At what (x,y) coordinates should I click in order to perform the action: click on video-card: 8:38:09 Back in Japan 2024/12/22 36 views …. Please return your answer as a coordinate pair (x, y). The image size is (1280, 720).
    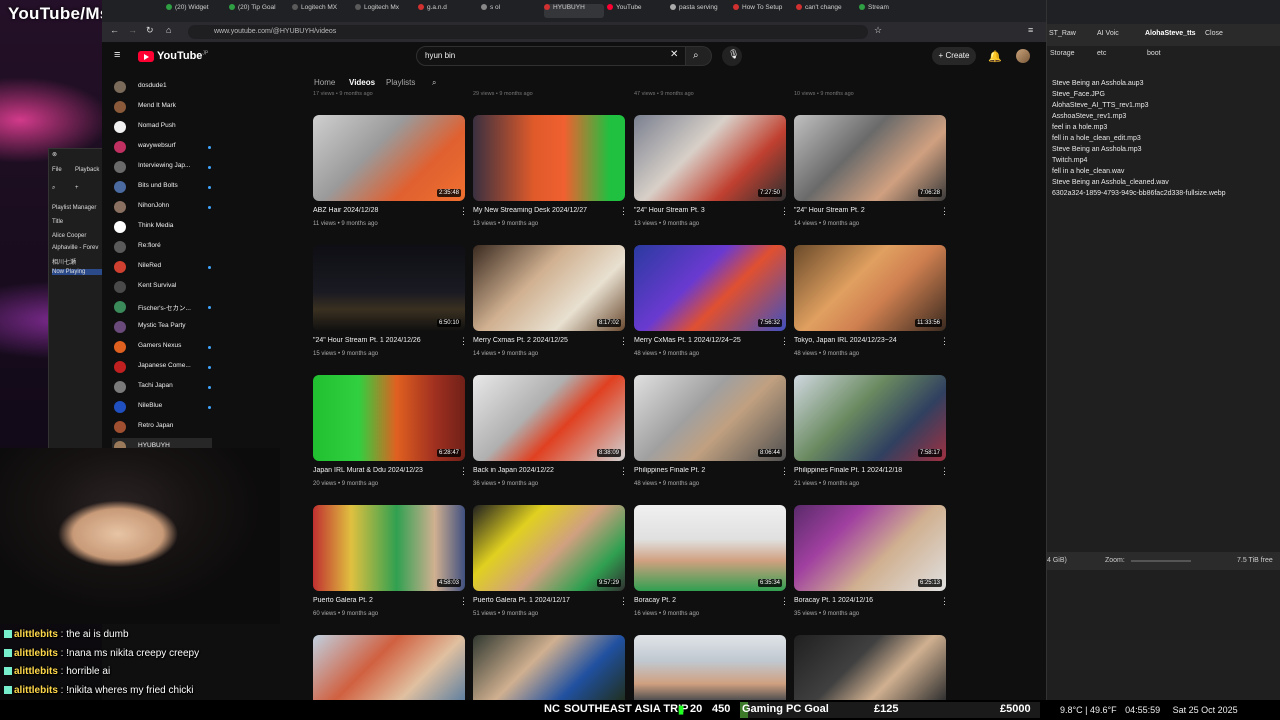
    Looking at the image, I should click on (550, 436).